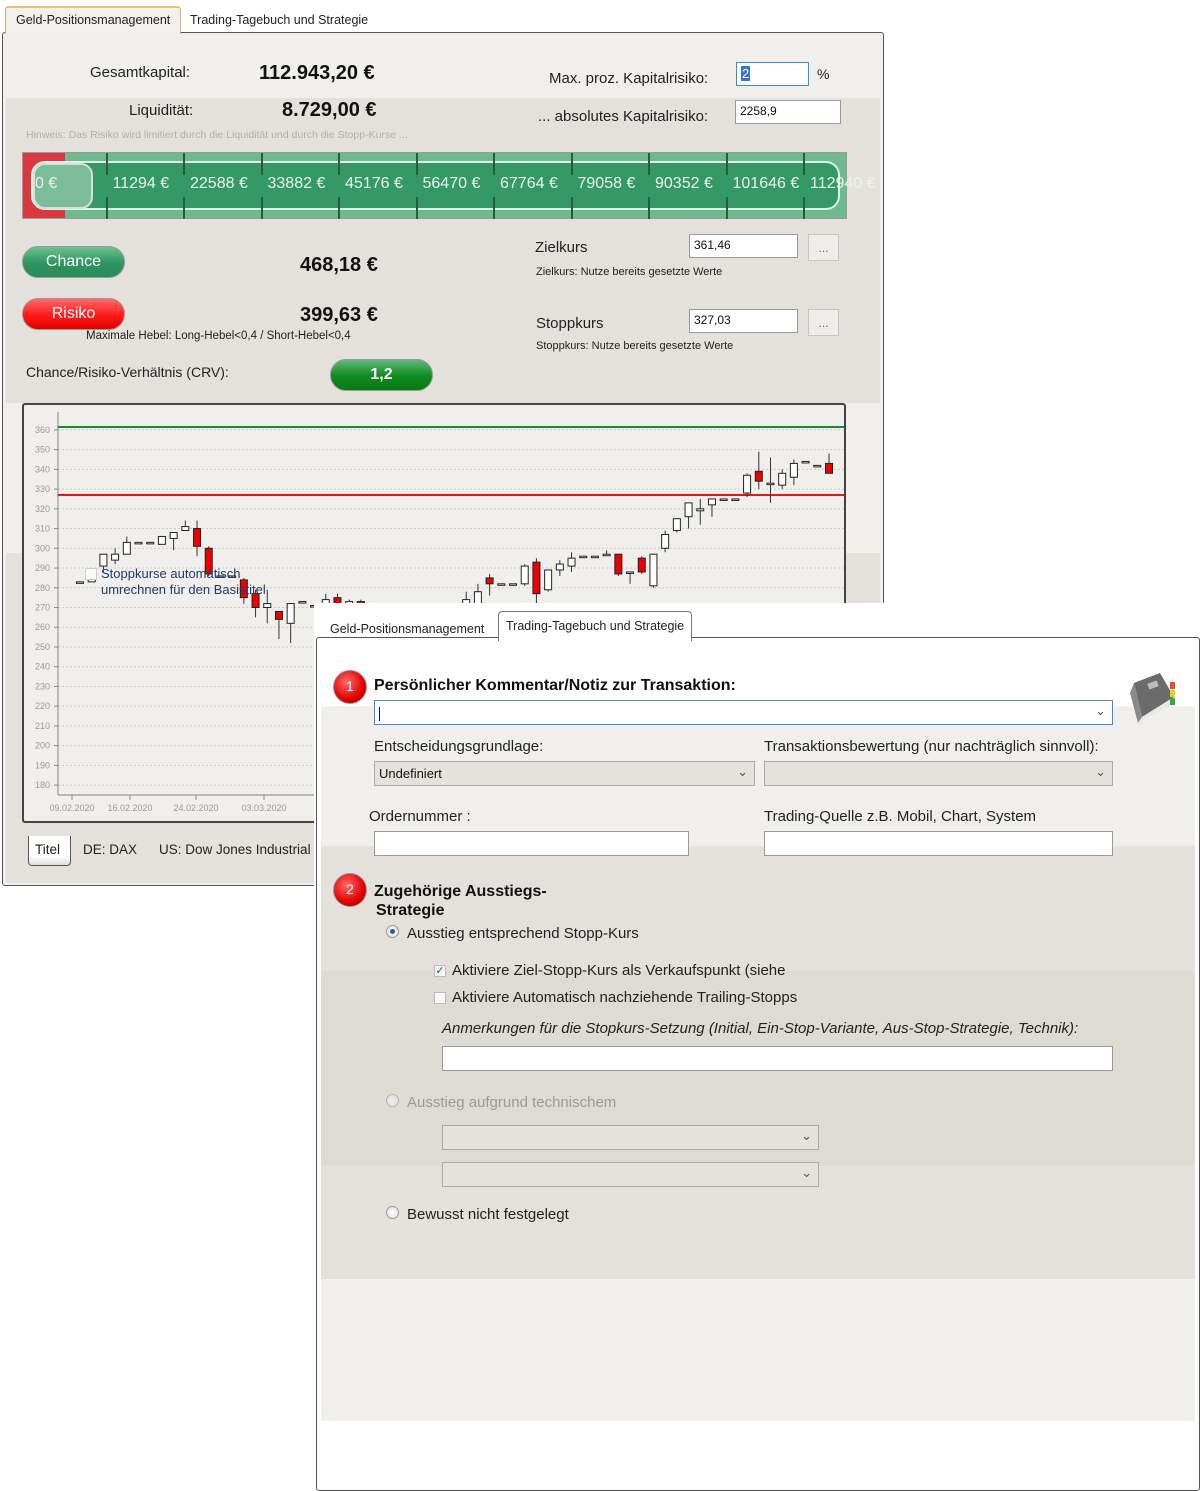  Describe the element at coordinates (73, 262) in the screenshot. I see `chance-button: Chance` at that location.